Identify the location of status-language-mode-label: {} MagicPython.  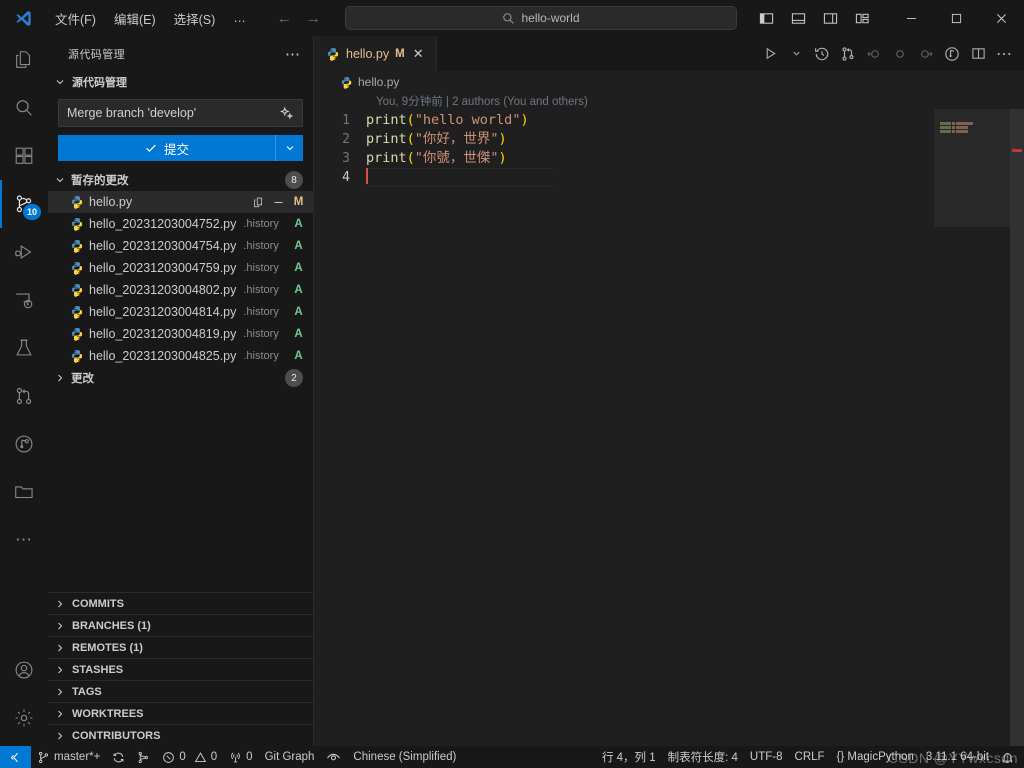
(875, 757).